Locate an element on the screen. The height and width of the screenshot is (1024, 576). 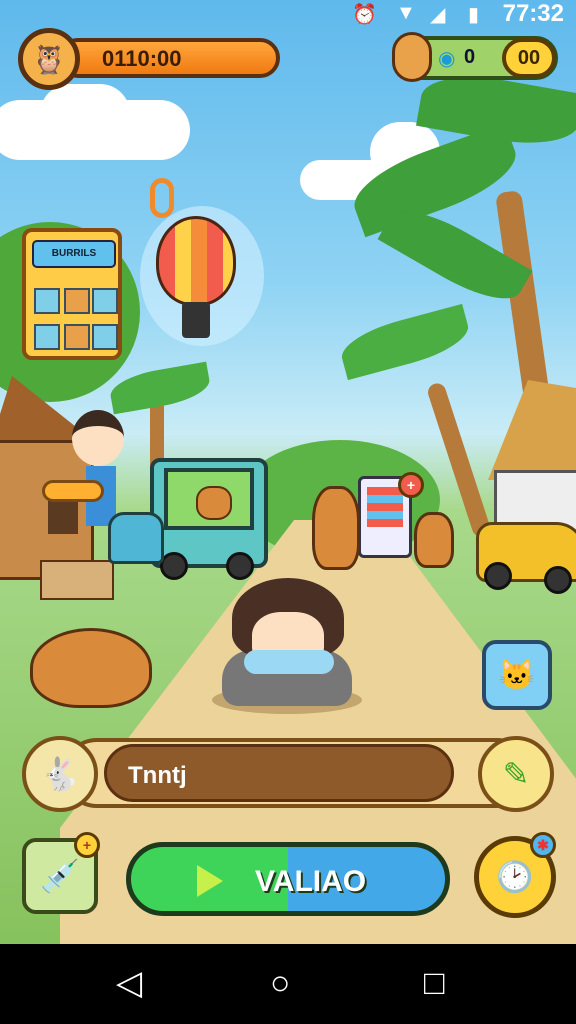
hero-scarf is located at coordinates (289, 662).